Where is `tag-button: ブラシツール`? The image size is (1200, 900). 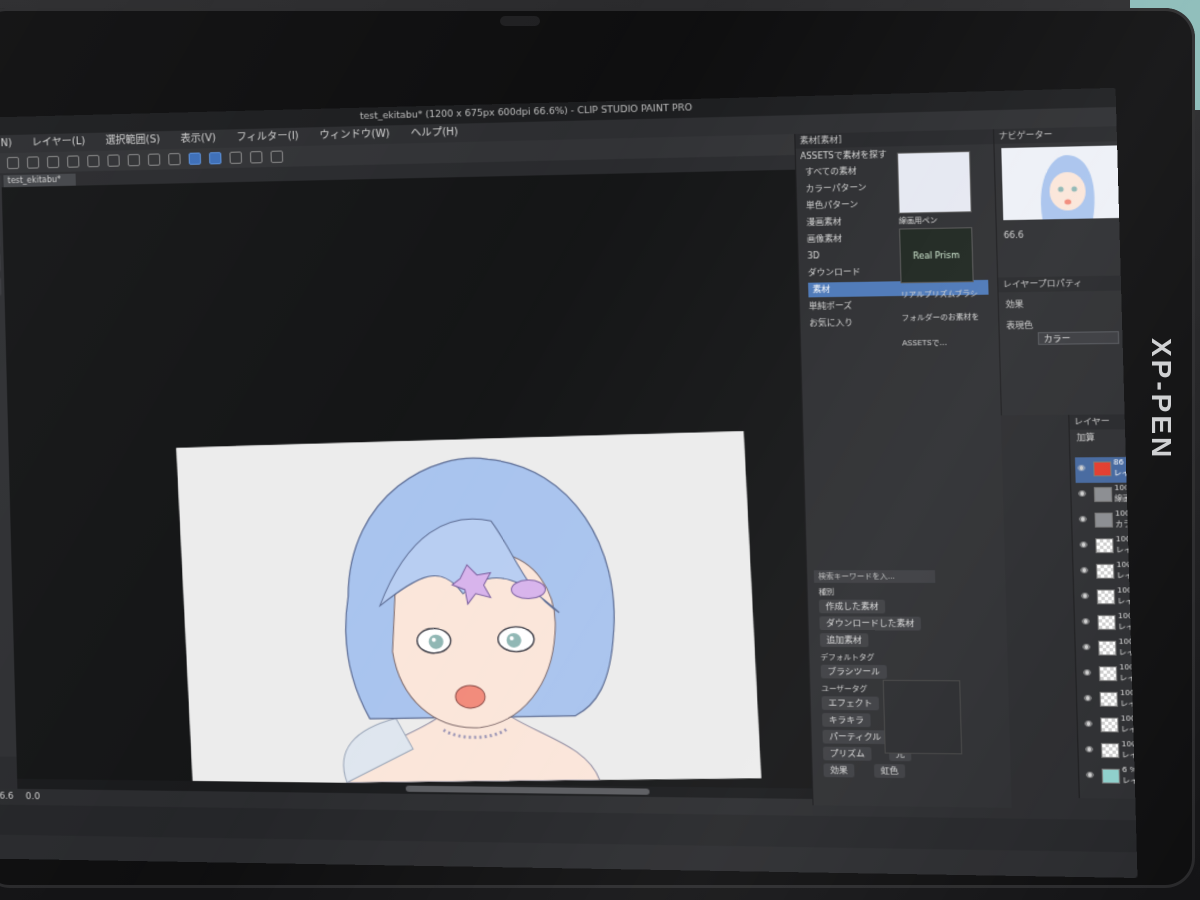 tag-button: ブラシツール is located at coordinates (853, 671).